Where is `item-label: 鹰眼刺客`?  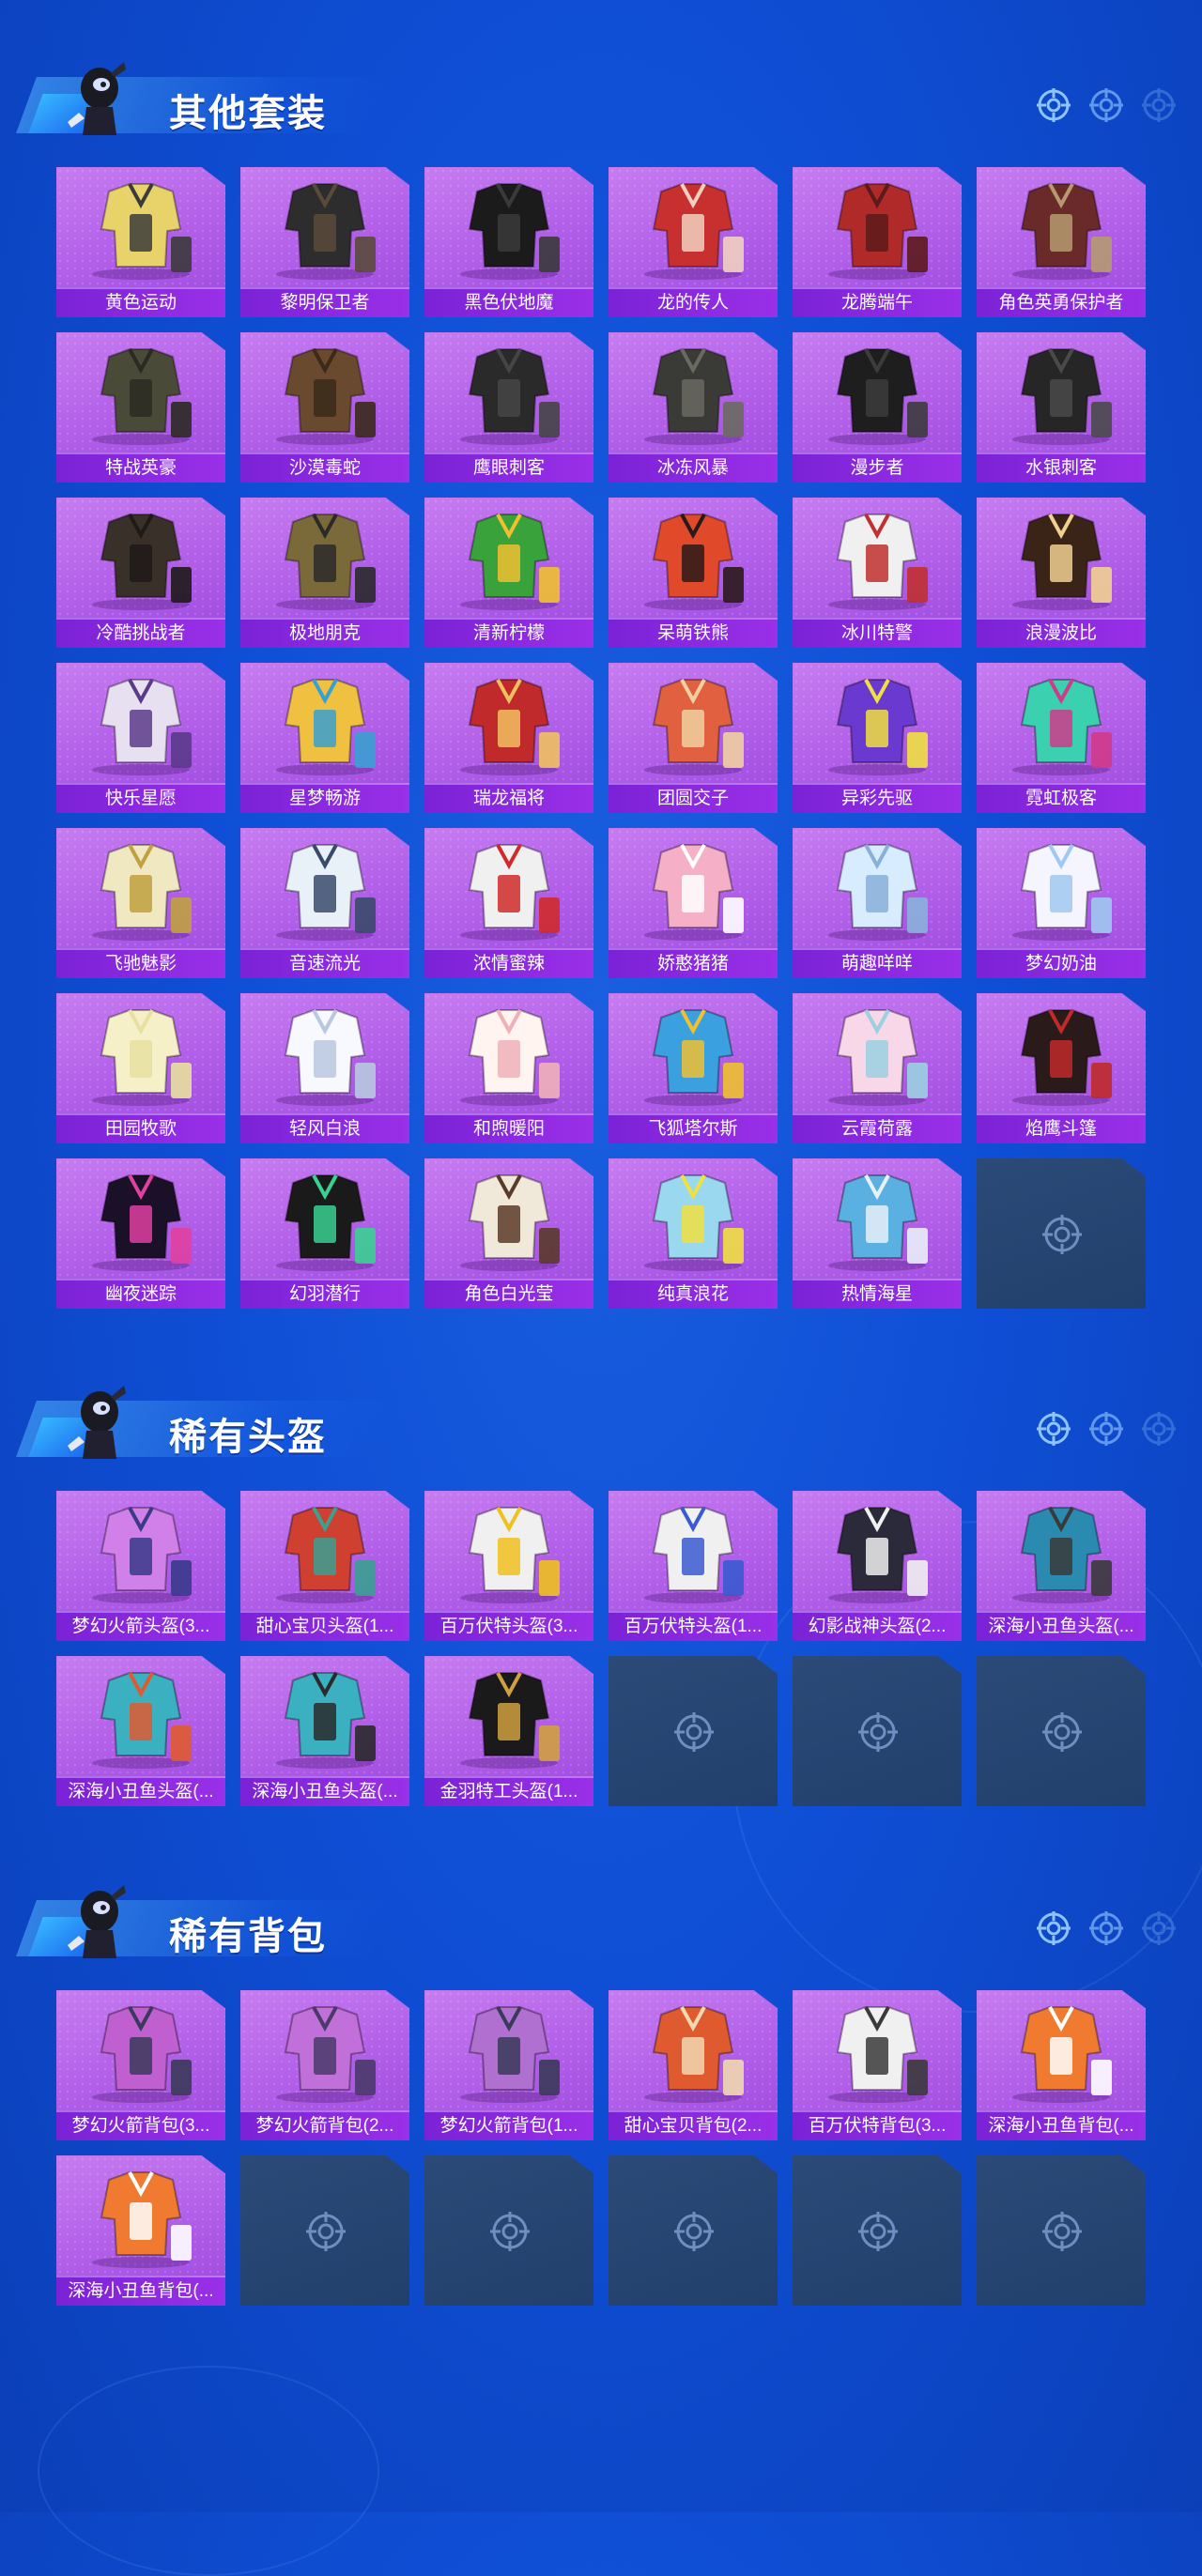 item-label: 鹰眼刺客 is located at coordinates (508, 468).